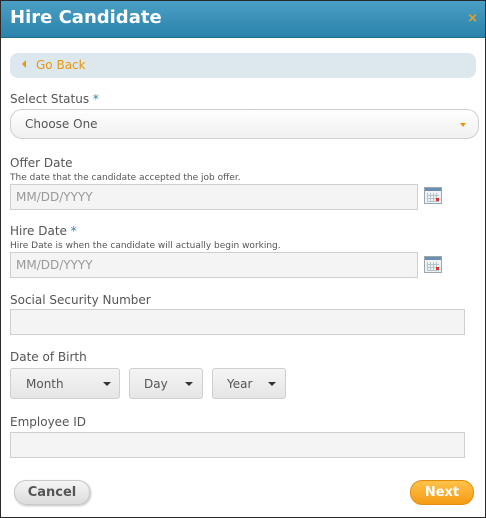 The image size is (486, 518). Describe the element at coordinates (472, 18) in the screenshot. I see `close-icon: ×` at that location.